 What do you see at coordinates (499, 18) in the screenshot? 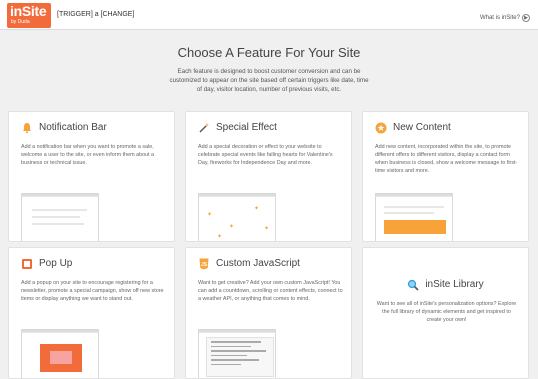
I see `what-is-insite-label: What is inSite?` at bounding box center [499, 18].